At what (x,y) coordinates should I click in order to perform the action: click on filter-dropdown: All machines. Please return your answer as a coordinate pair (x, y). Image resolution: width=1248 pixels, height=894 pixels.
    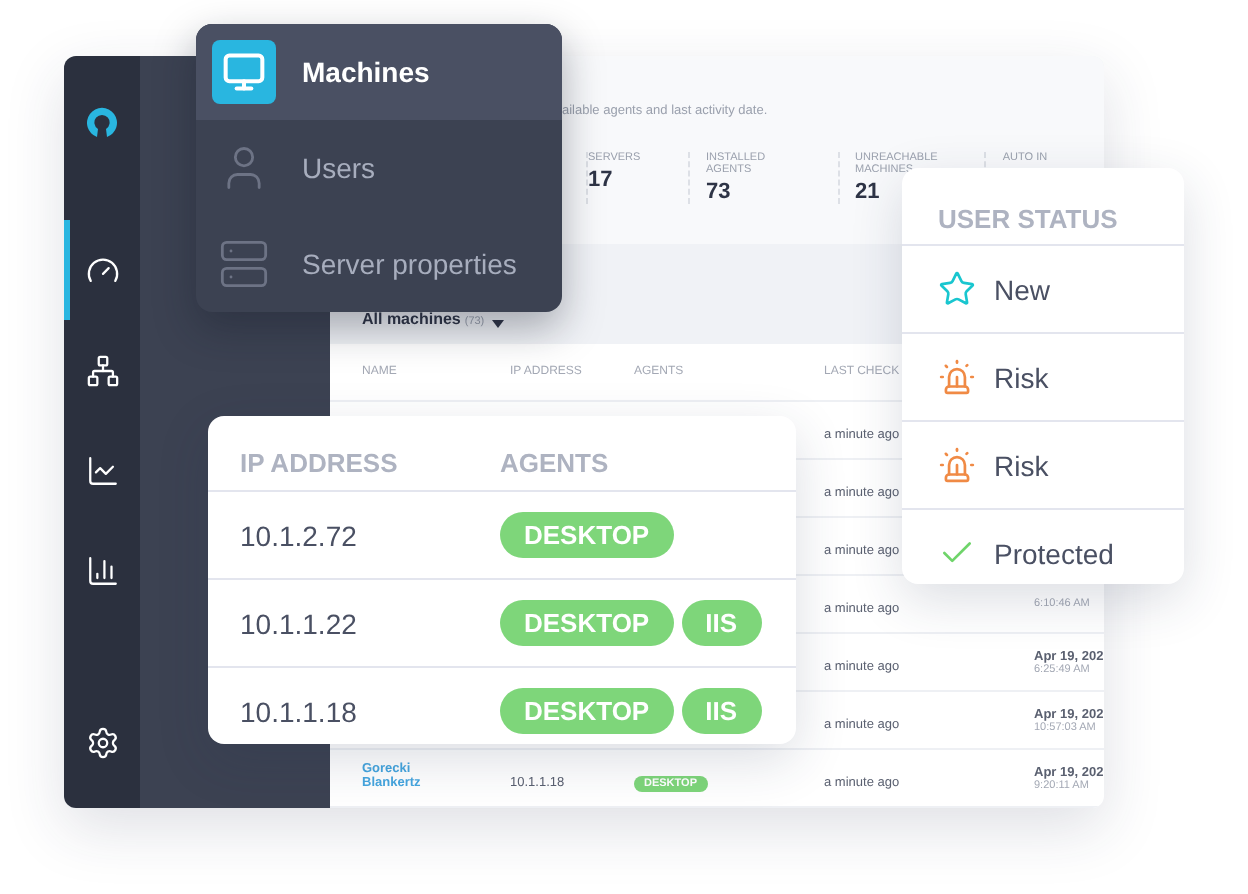
    Looking at the image, I should click on (411, 319).